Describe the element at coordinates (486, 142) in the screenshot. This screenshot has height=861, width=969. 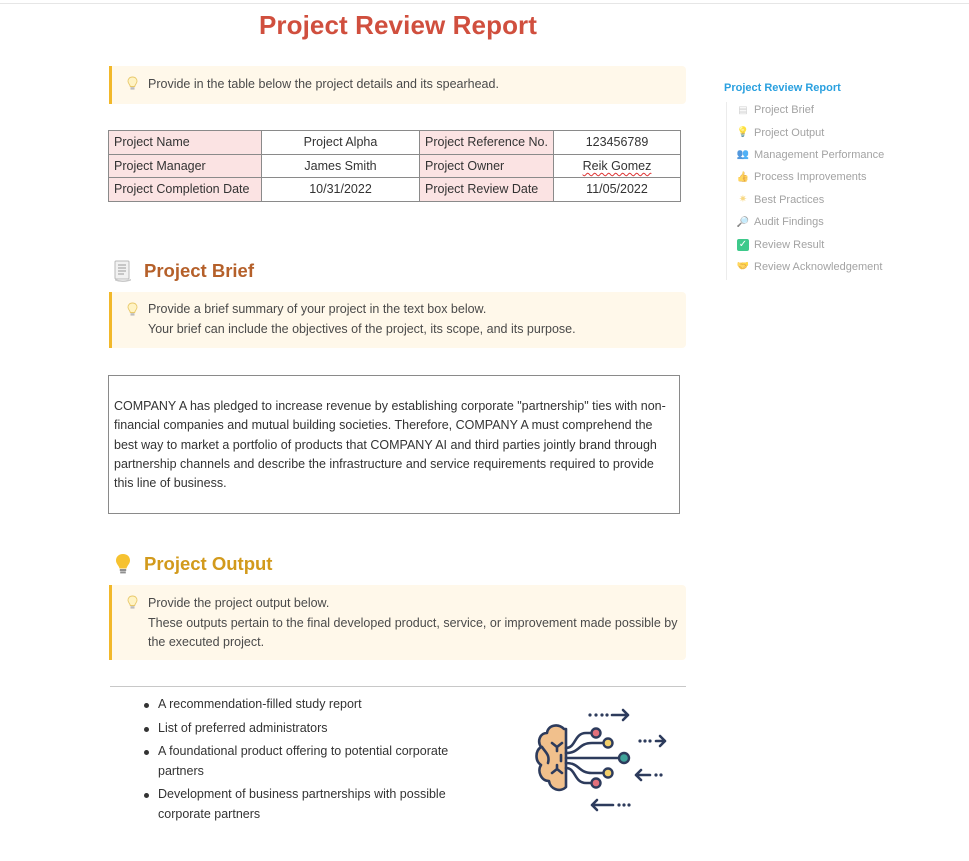
I see `table-label: Project Reference No.` at that location.